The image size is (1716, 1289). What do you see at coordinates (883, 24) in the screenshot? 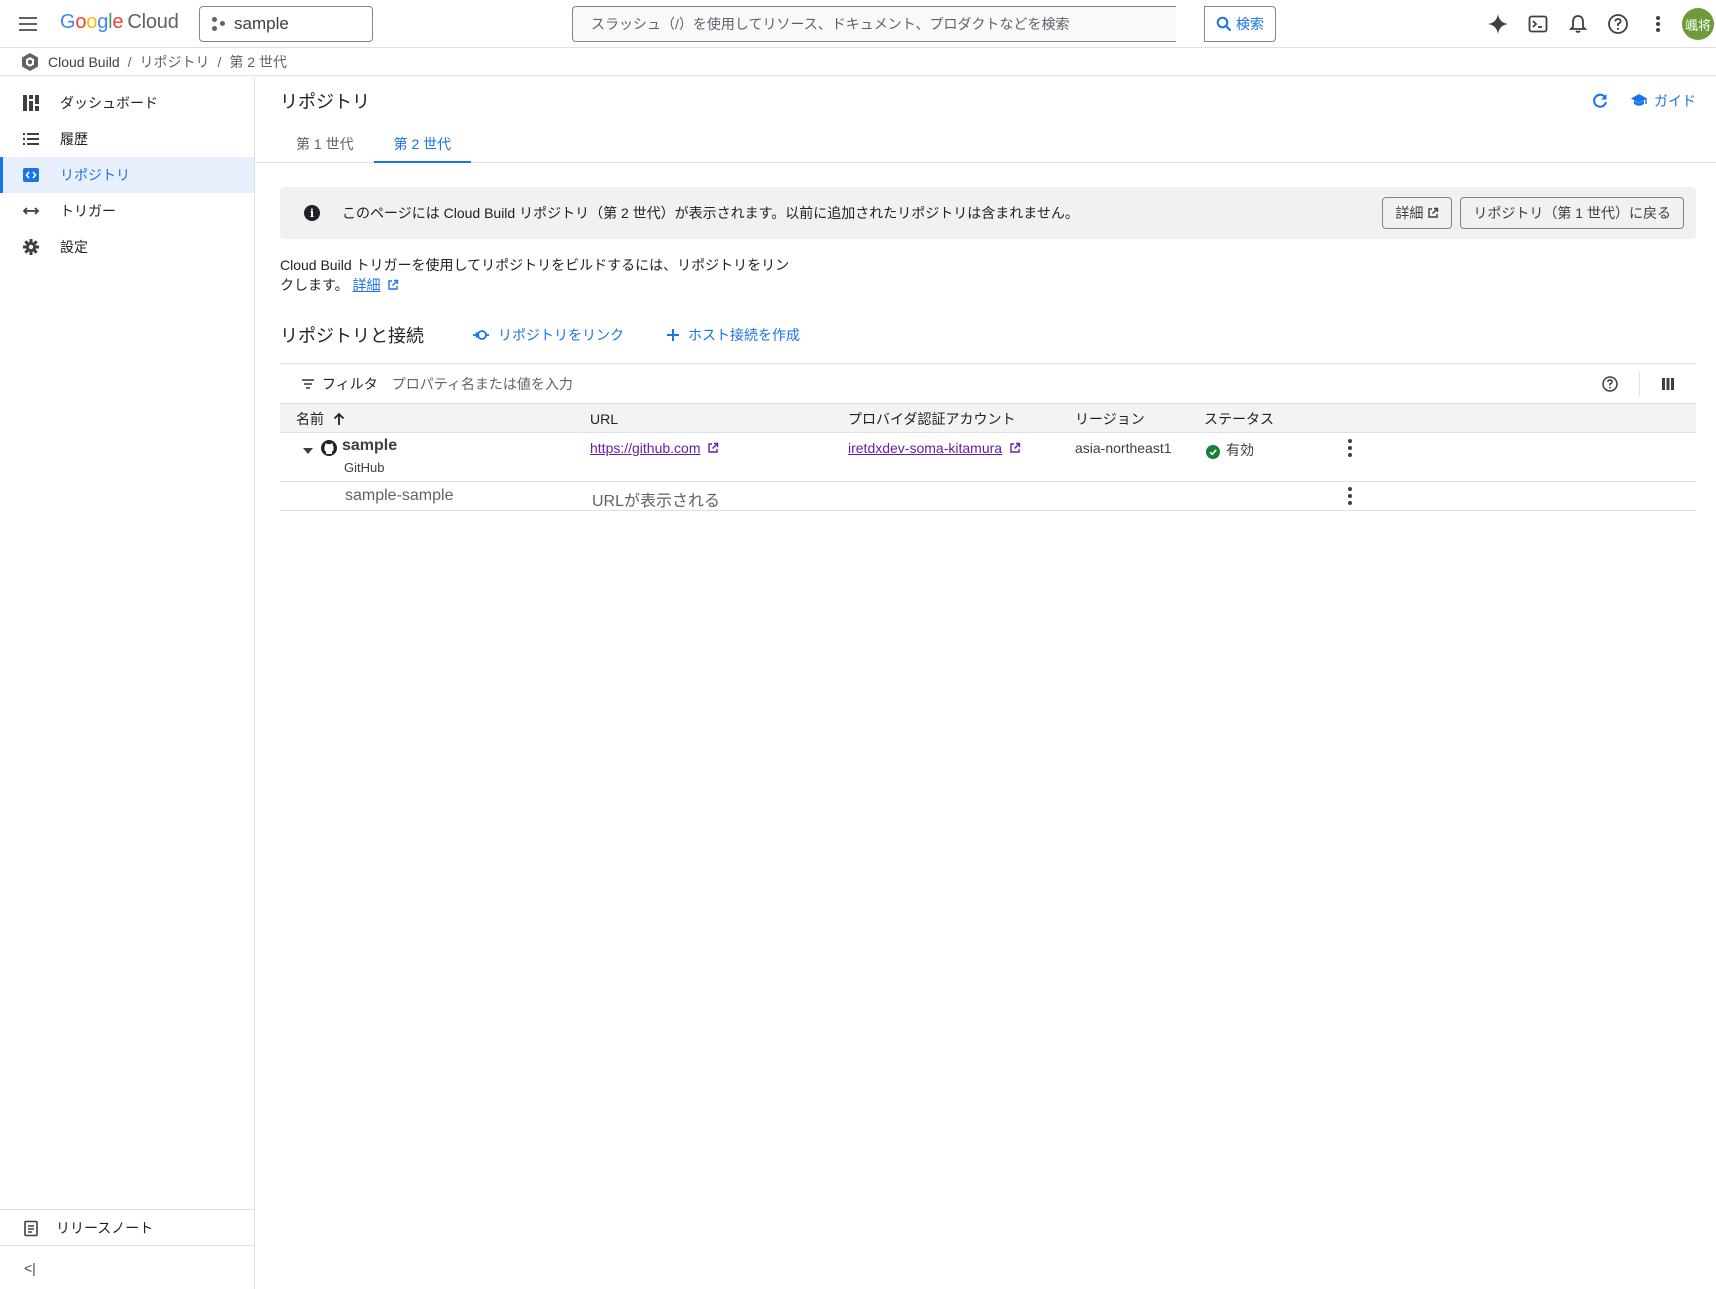
I see `search-input` at bounding box center [883, 24].